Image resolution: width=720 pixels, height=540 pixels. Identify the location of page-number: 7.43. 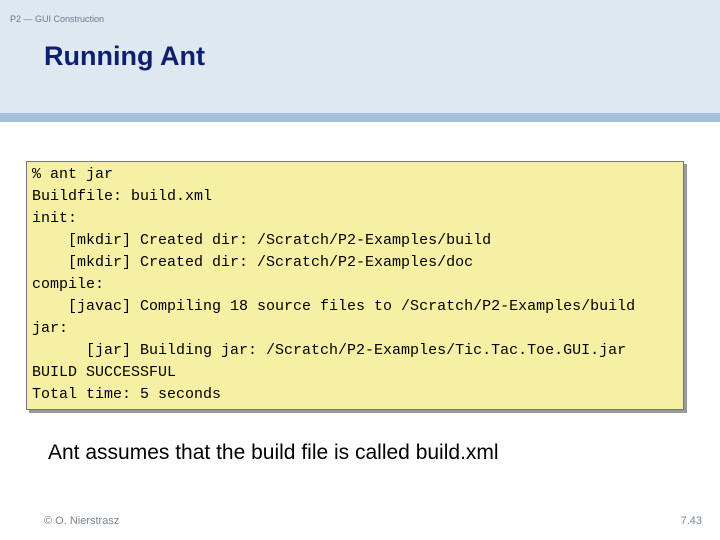
(691, 521).